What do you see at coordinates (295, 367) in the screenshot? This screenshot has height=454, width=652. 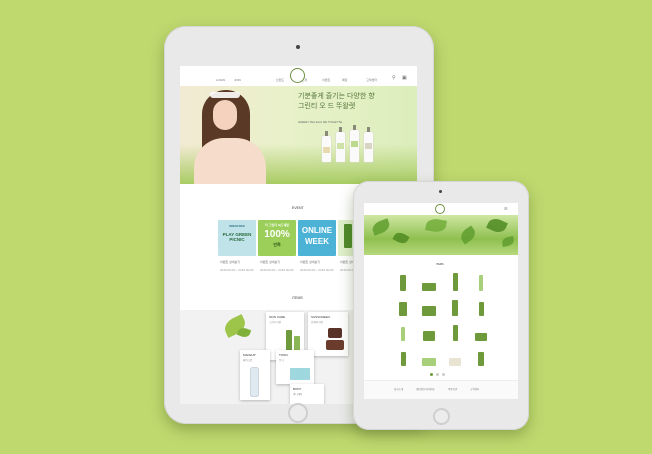 I see `item-card-tonic: TONIC 토닉` at bounding box center [295, 367].